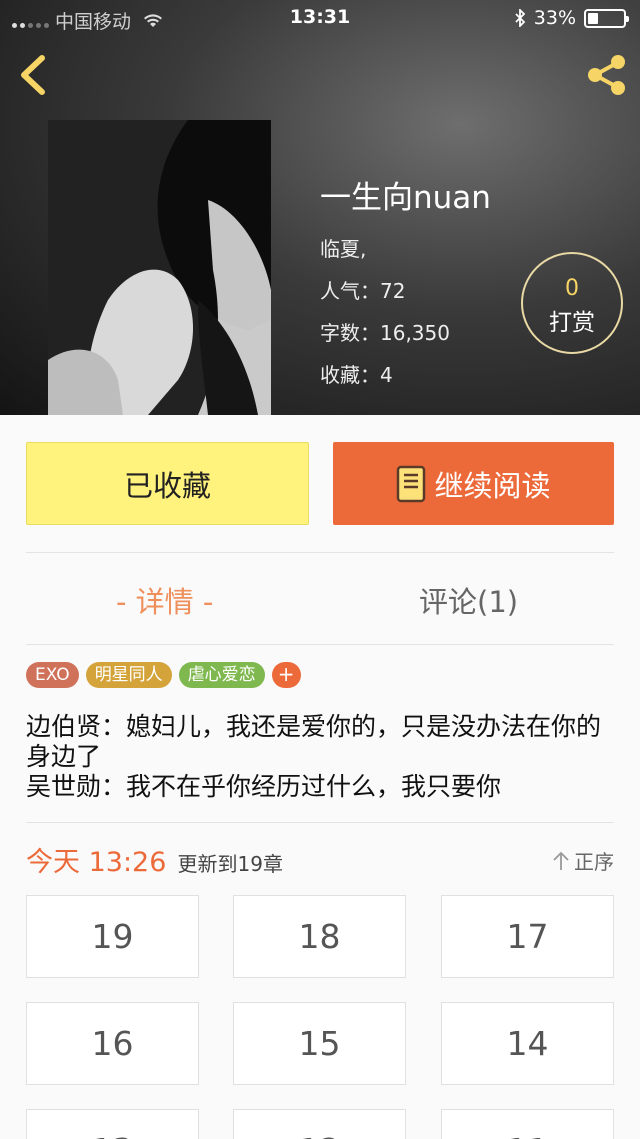  I want to click on reward-label: 打赏, so click(572, 323).